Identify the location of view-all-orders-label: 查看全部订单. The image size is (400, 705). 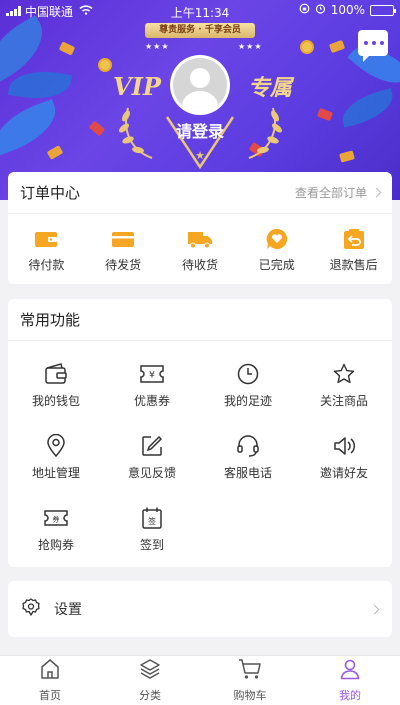
(330, 193).